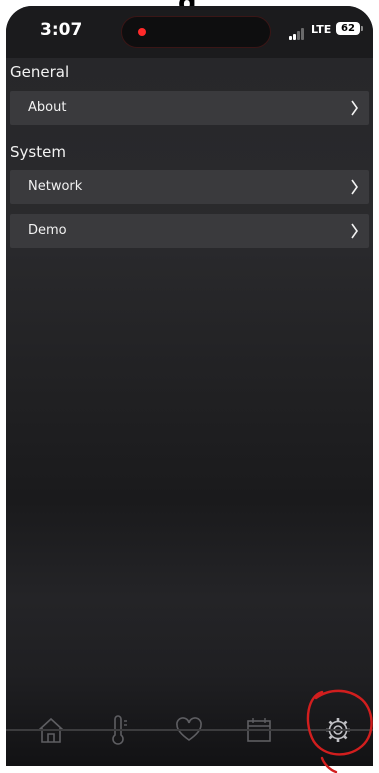 Image resolution: width=379 pixels, height=773 pixels. What do you see at coordinates (47, 230) in the screenshot?
I see `settings-row-label: Demo` at bounding box center [47, 230].